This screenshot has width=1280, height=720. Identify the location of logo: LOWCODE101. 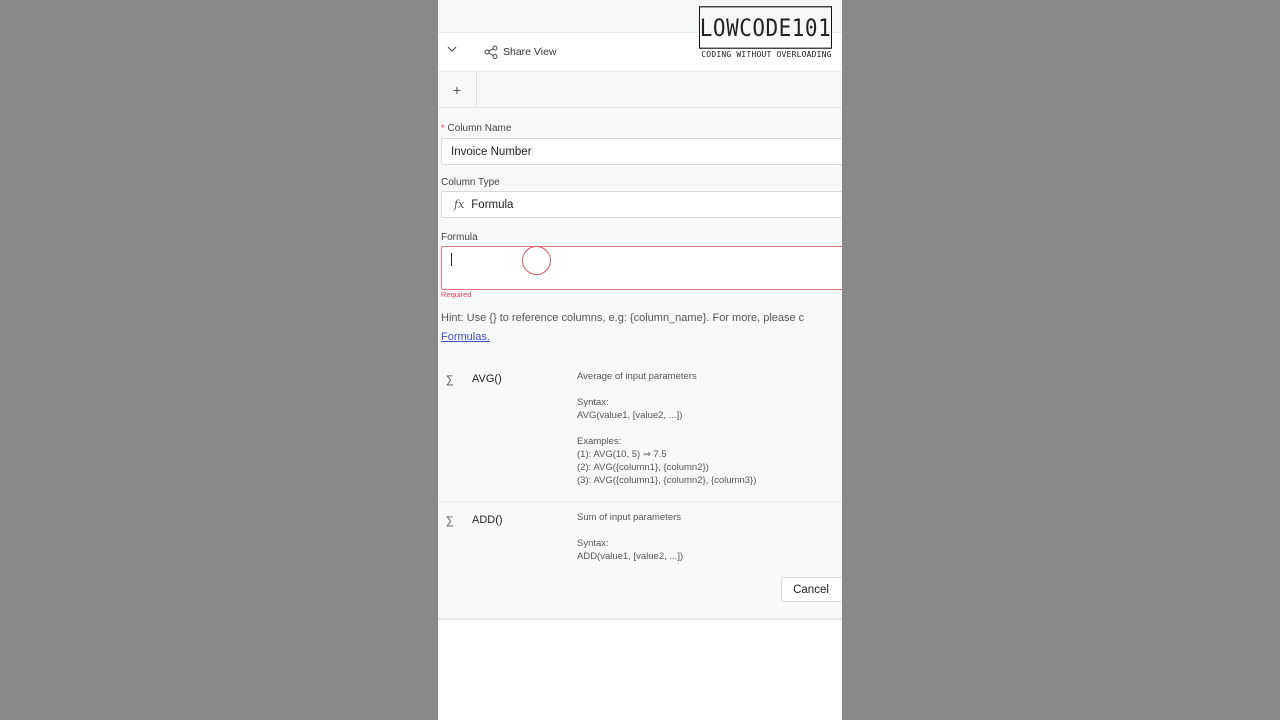
(765, 27).